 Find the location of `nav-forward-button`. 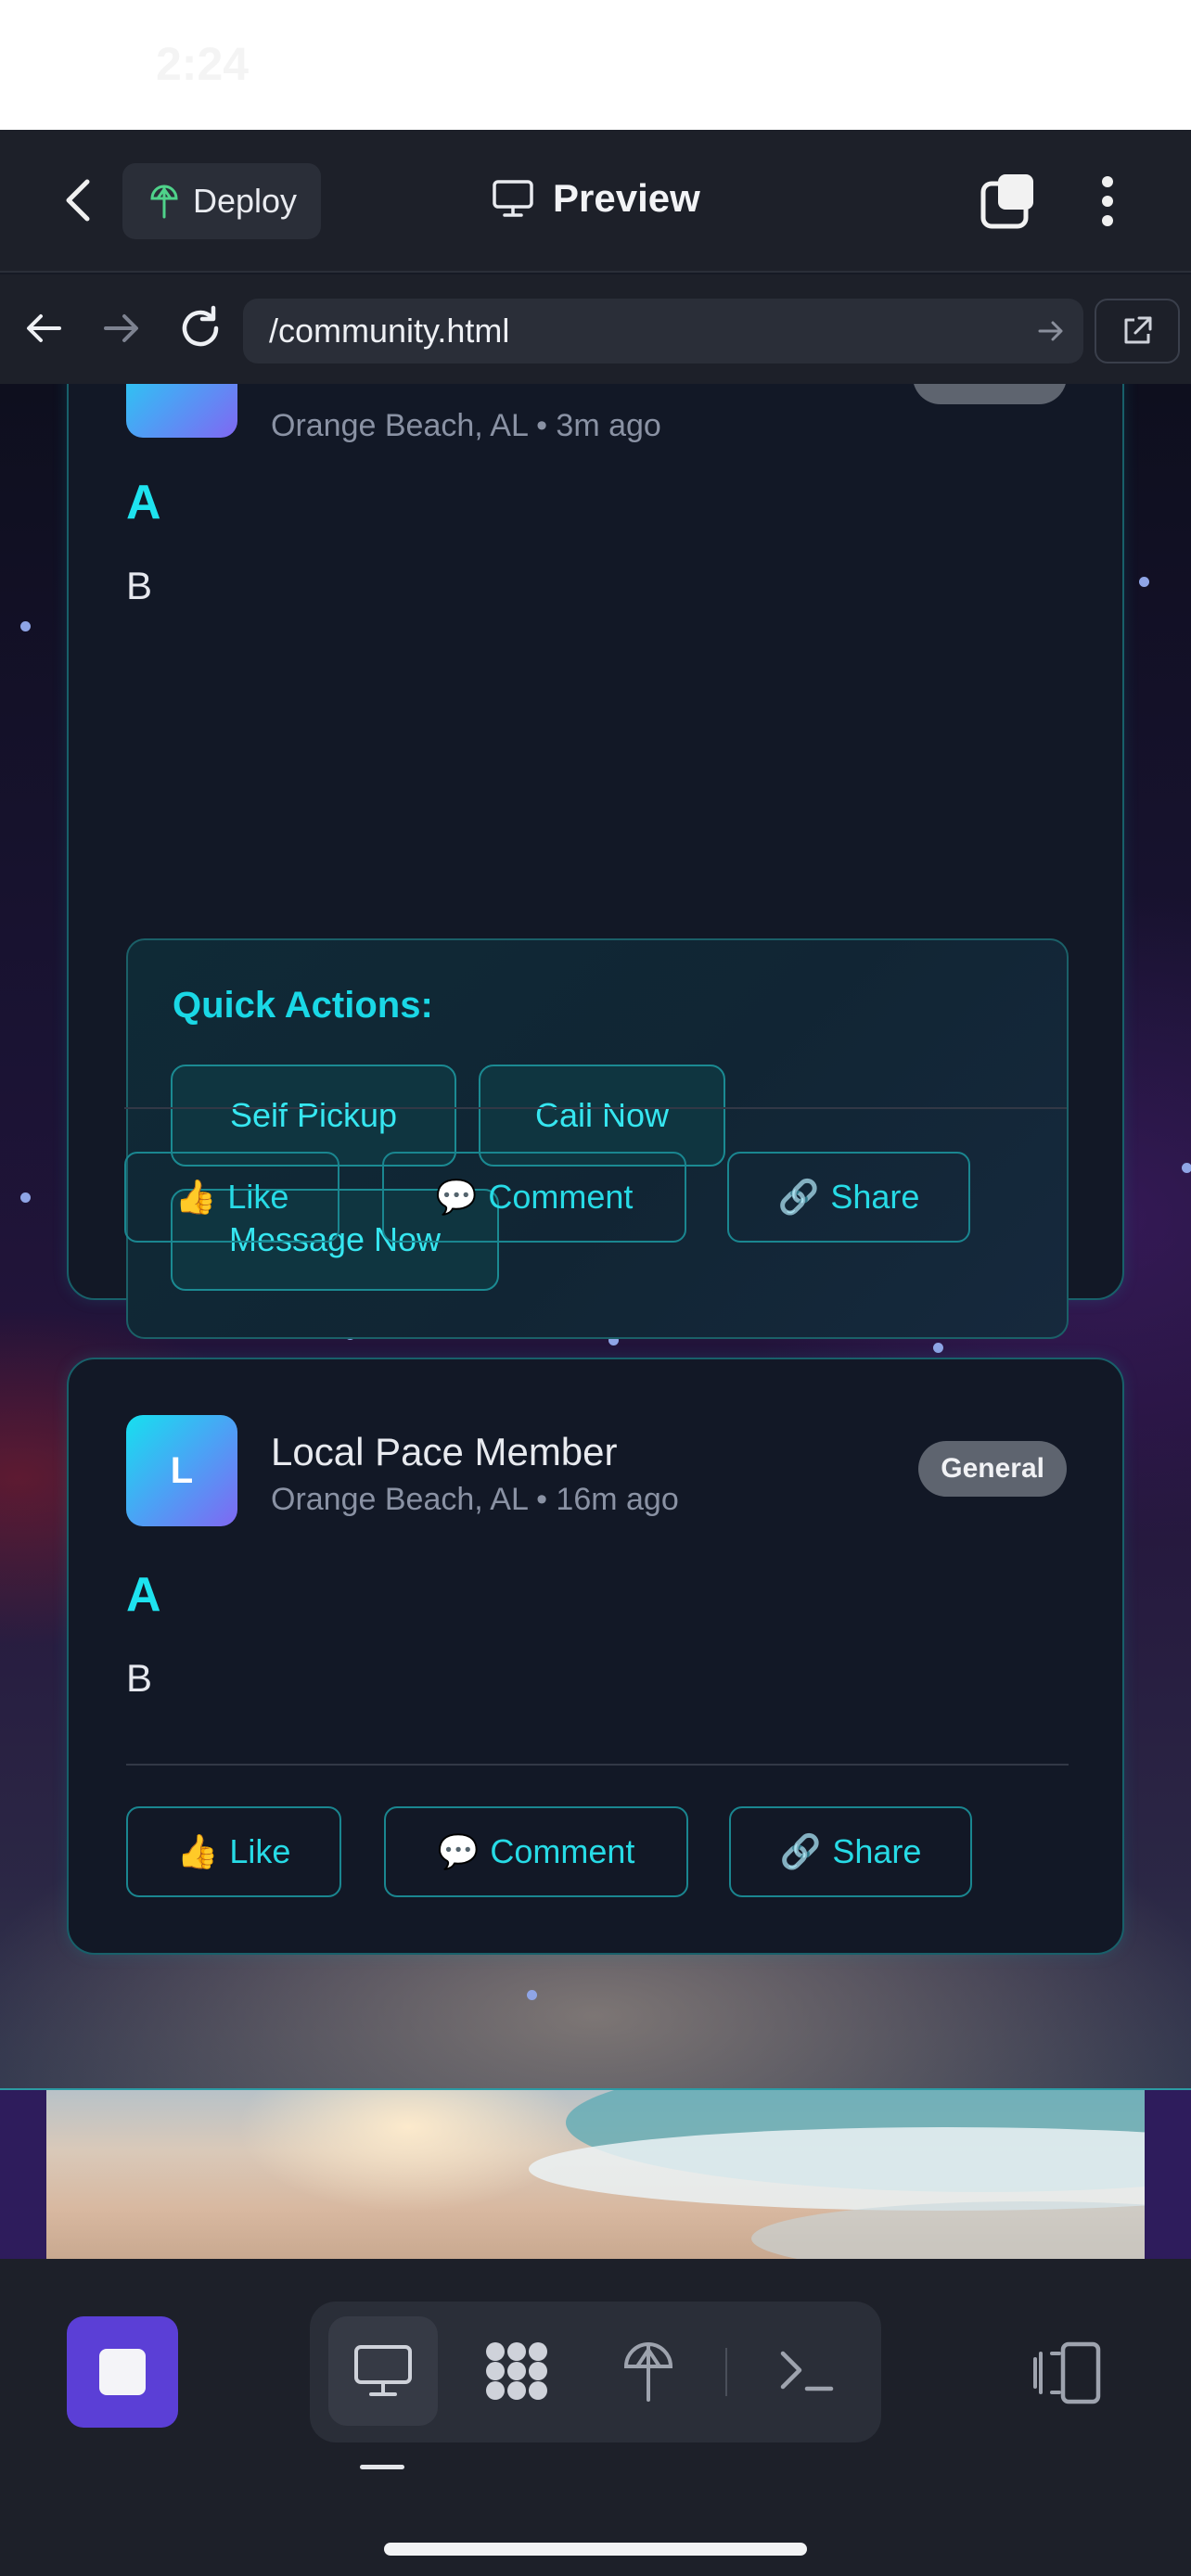

nav-forward-button is located at coordinates (121, 328).